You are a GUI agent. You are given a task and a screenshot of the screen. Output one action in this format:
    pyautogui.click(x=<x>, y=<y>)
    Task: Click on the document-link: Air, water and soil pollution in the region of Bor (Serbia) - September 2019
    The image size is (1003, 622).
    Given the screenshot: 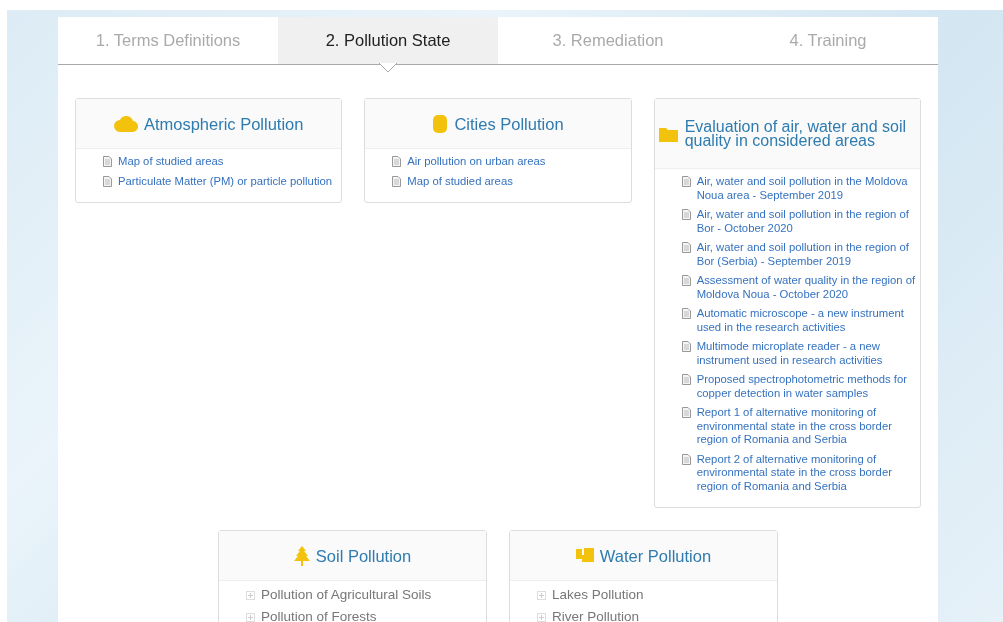 What is the action you would take?
    pyautogui.click(x=806, y=254)
    